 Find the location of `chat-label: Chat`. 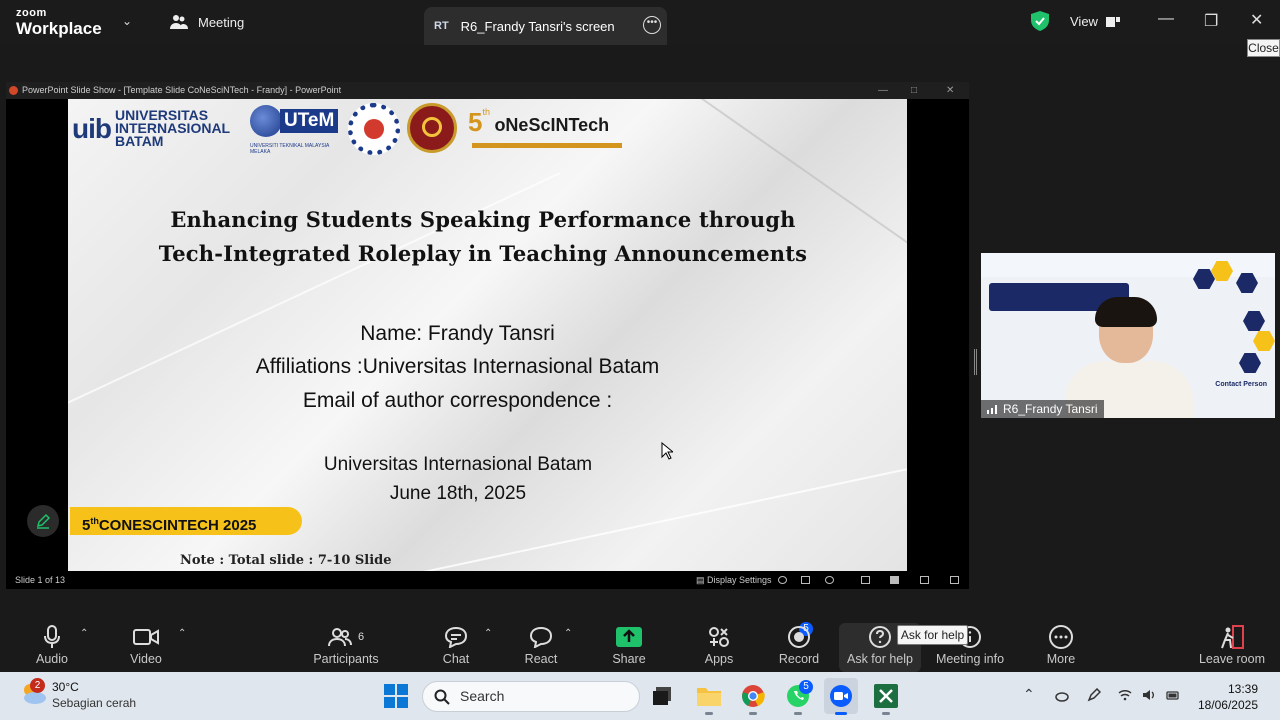

chat-label: Chat is located at coordinates (456, 659).